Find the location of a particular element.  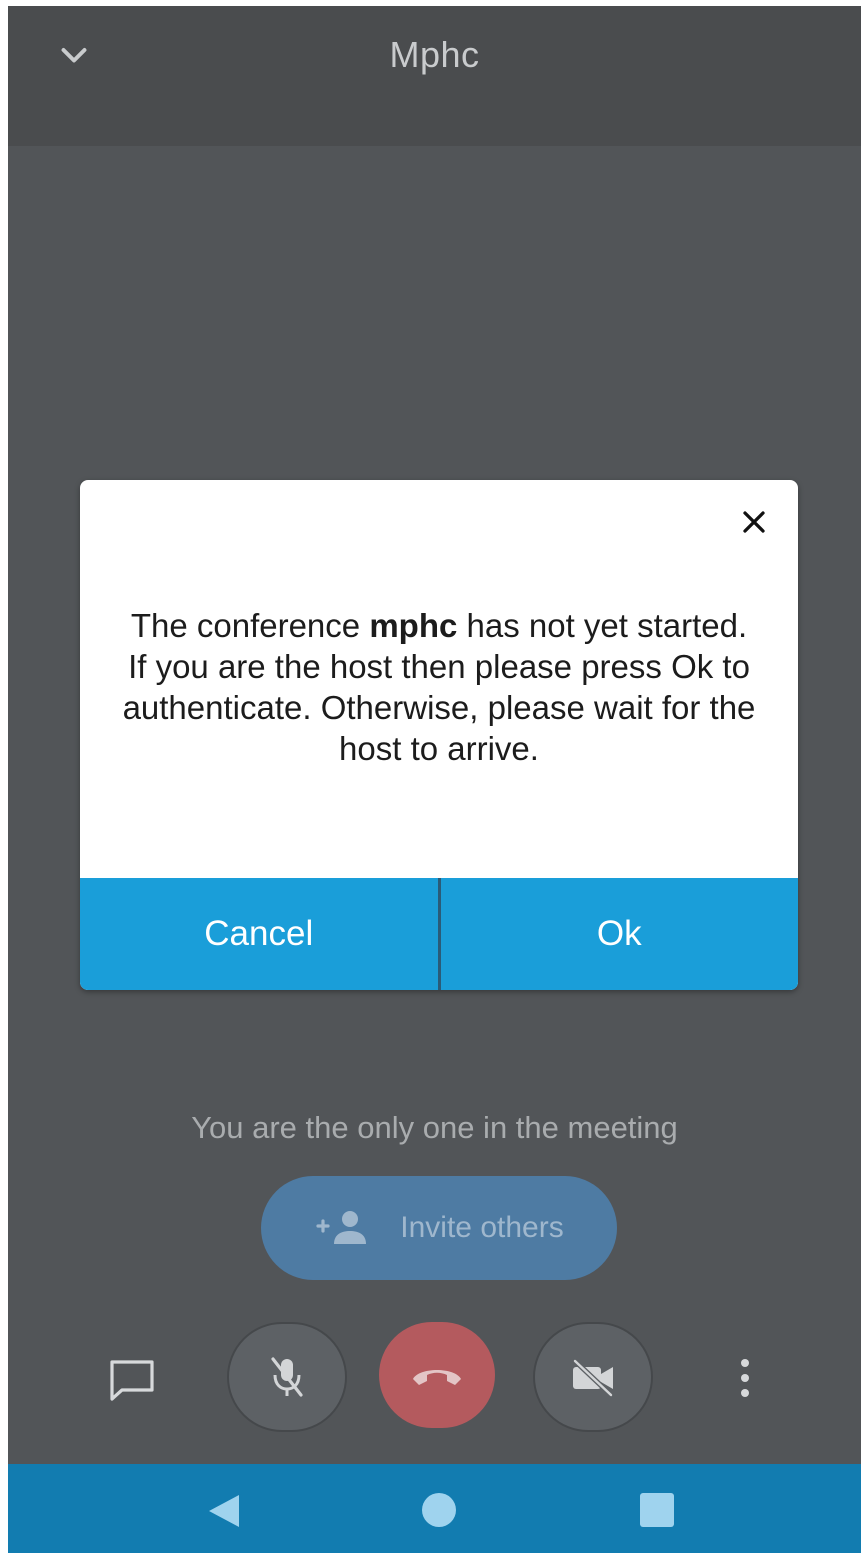

top-bar: Mphc is located at coordinates (434, 76).